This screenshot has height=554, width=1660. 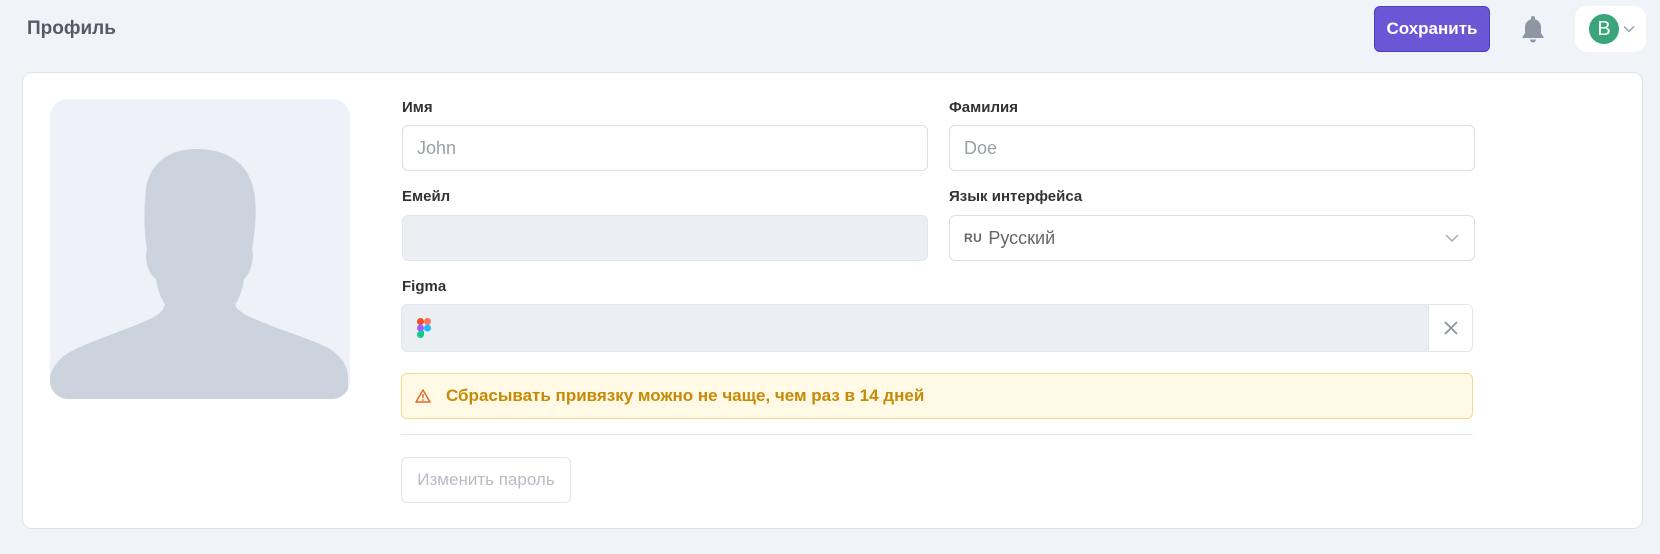 What do you see at coordinates (973, 238) in the screenshot?
I see `language-flag: RU` at bounding box center [973, 238].